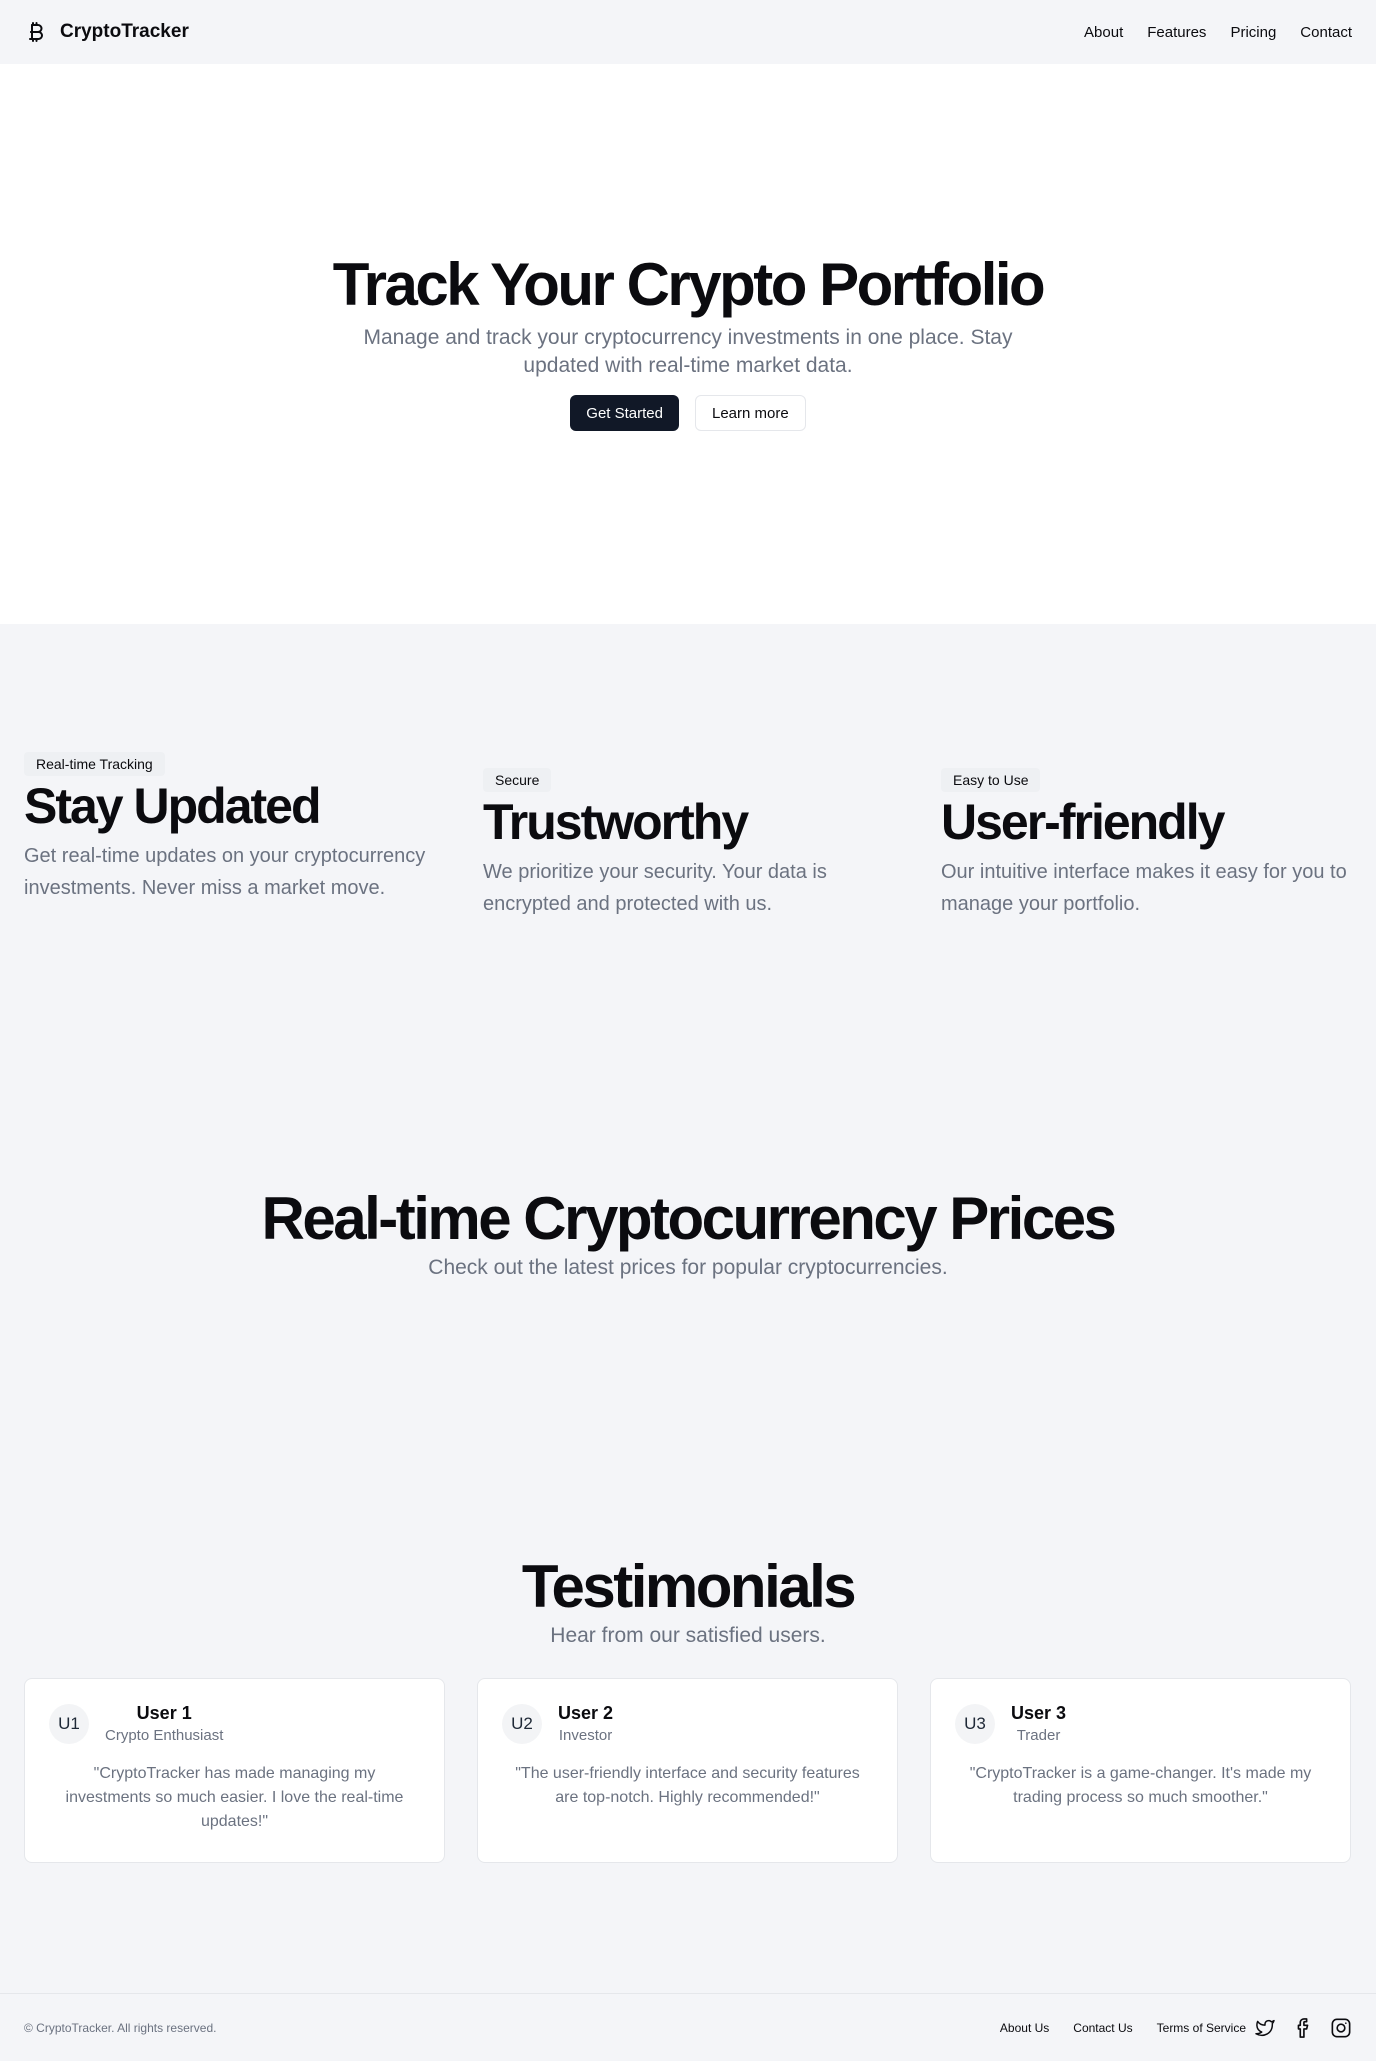 The height and width of the screenshot is (2061, 1376). I want to click on brand-name: CryptoTracker, so click(124, 31).